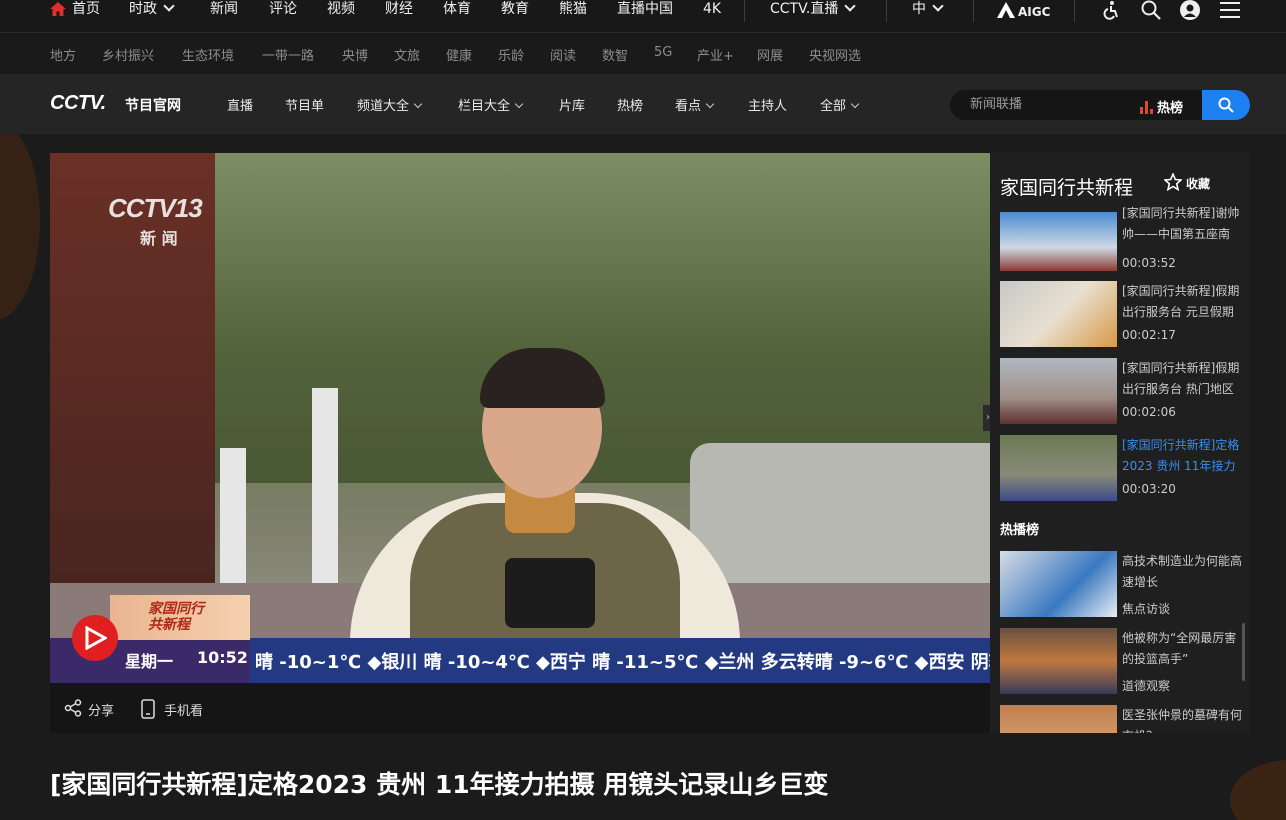  What do you see at coordinates (1120, 317) in the screenshot?
I see `playlist-item: [家国同行共新程]假期出行服务台 元旦假期 00:02:17` at bounding box center [1120, 317].